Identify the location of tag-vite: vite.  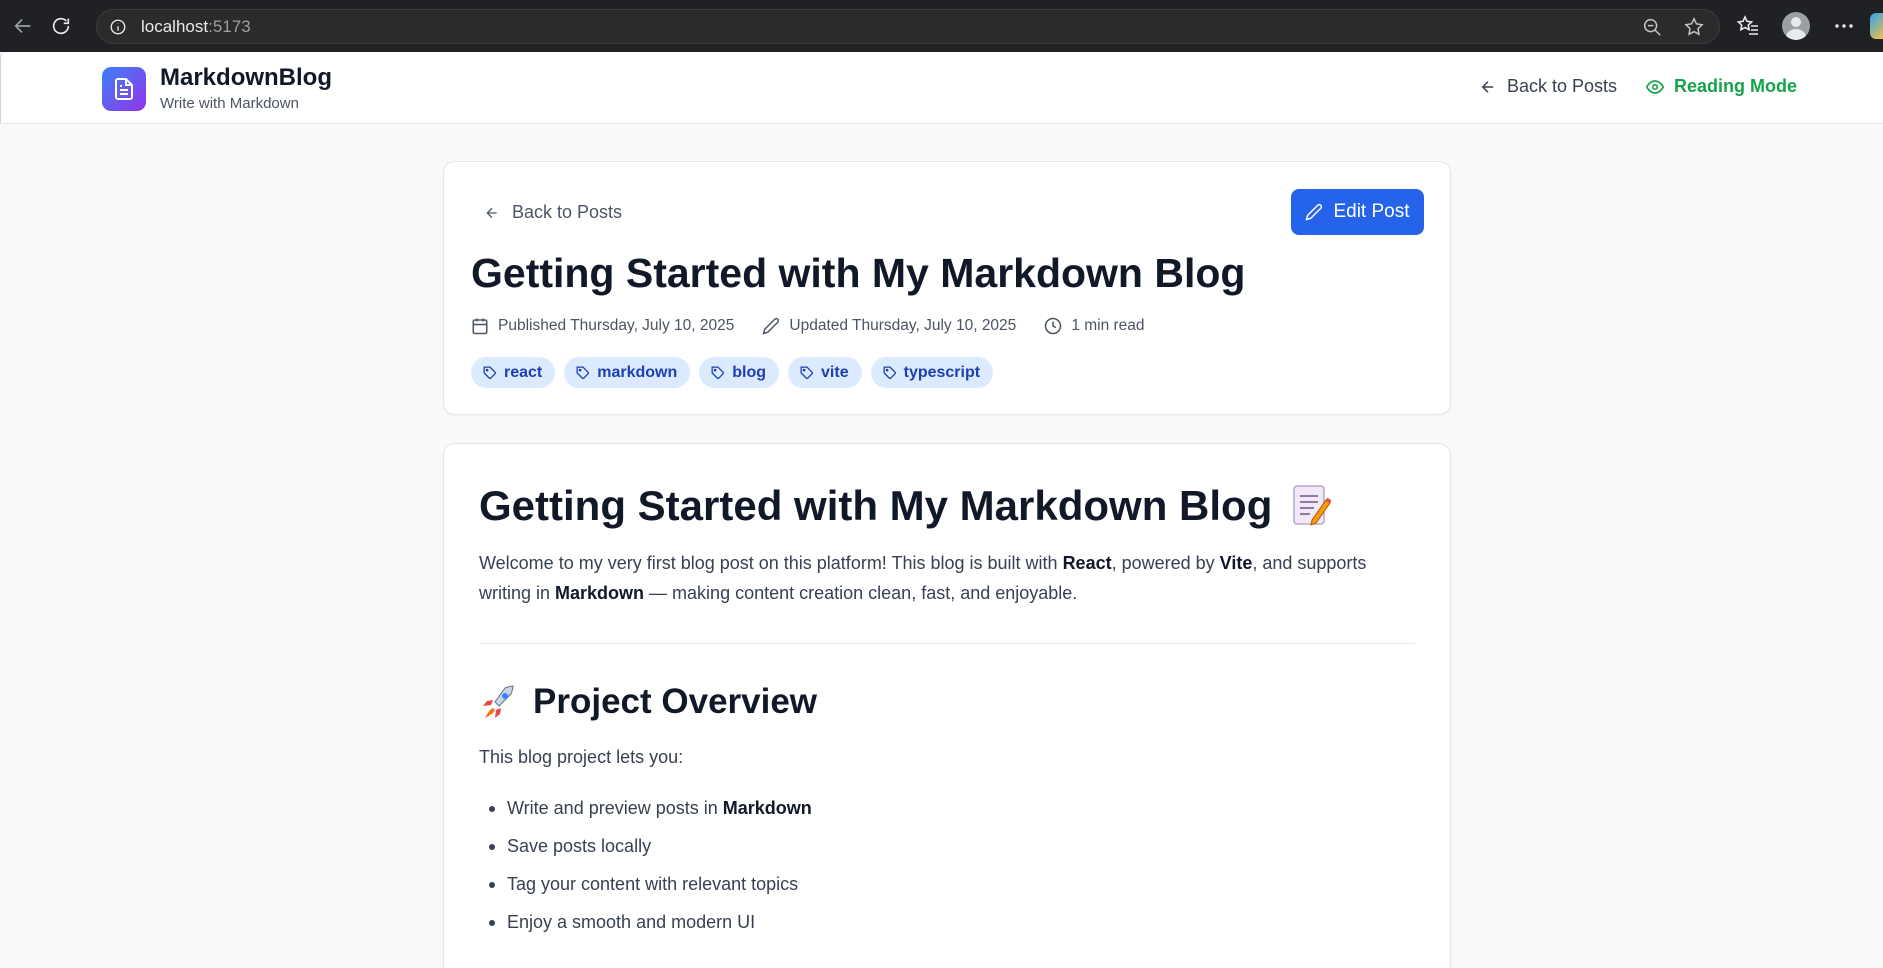
(825, 372).